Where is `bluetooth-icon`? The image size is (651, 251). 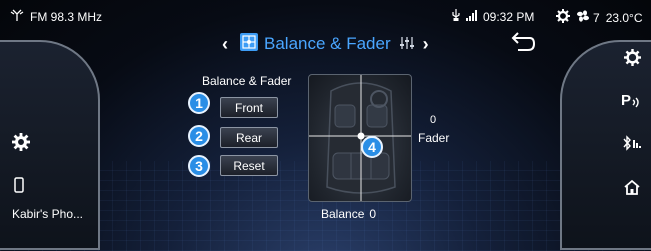 bluetooth-icon is located at coordinates (632, 145).